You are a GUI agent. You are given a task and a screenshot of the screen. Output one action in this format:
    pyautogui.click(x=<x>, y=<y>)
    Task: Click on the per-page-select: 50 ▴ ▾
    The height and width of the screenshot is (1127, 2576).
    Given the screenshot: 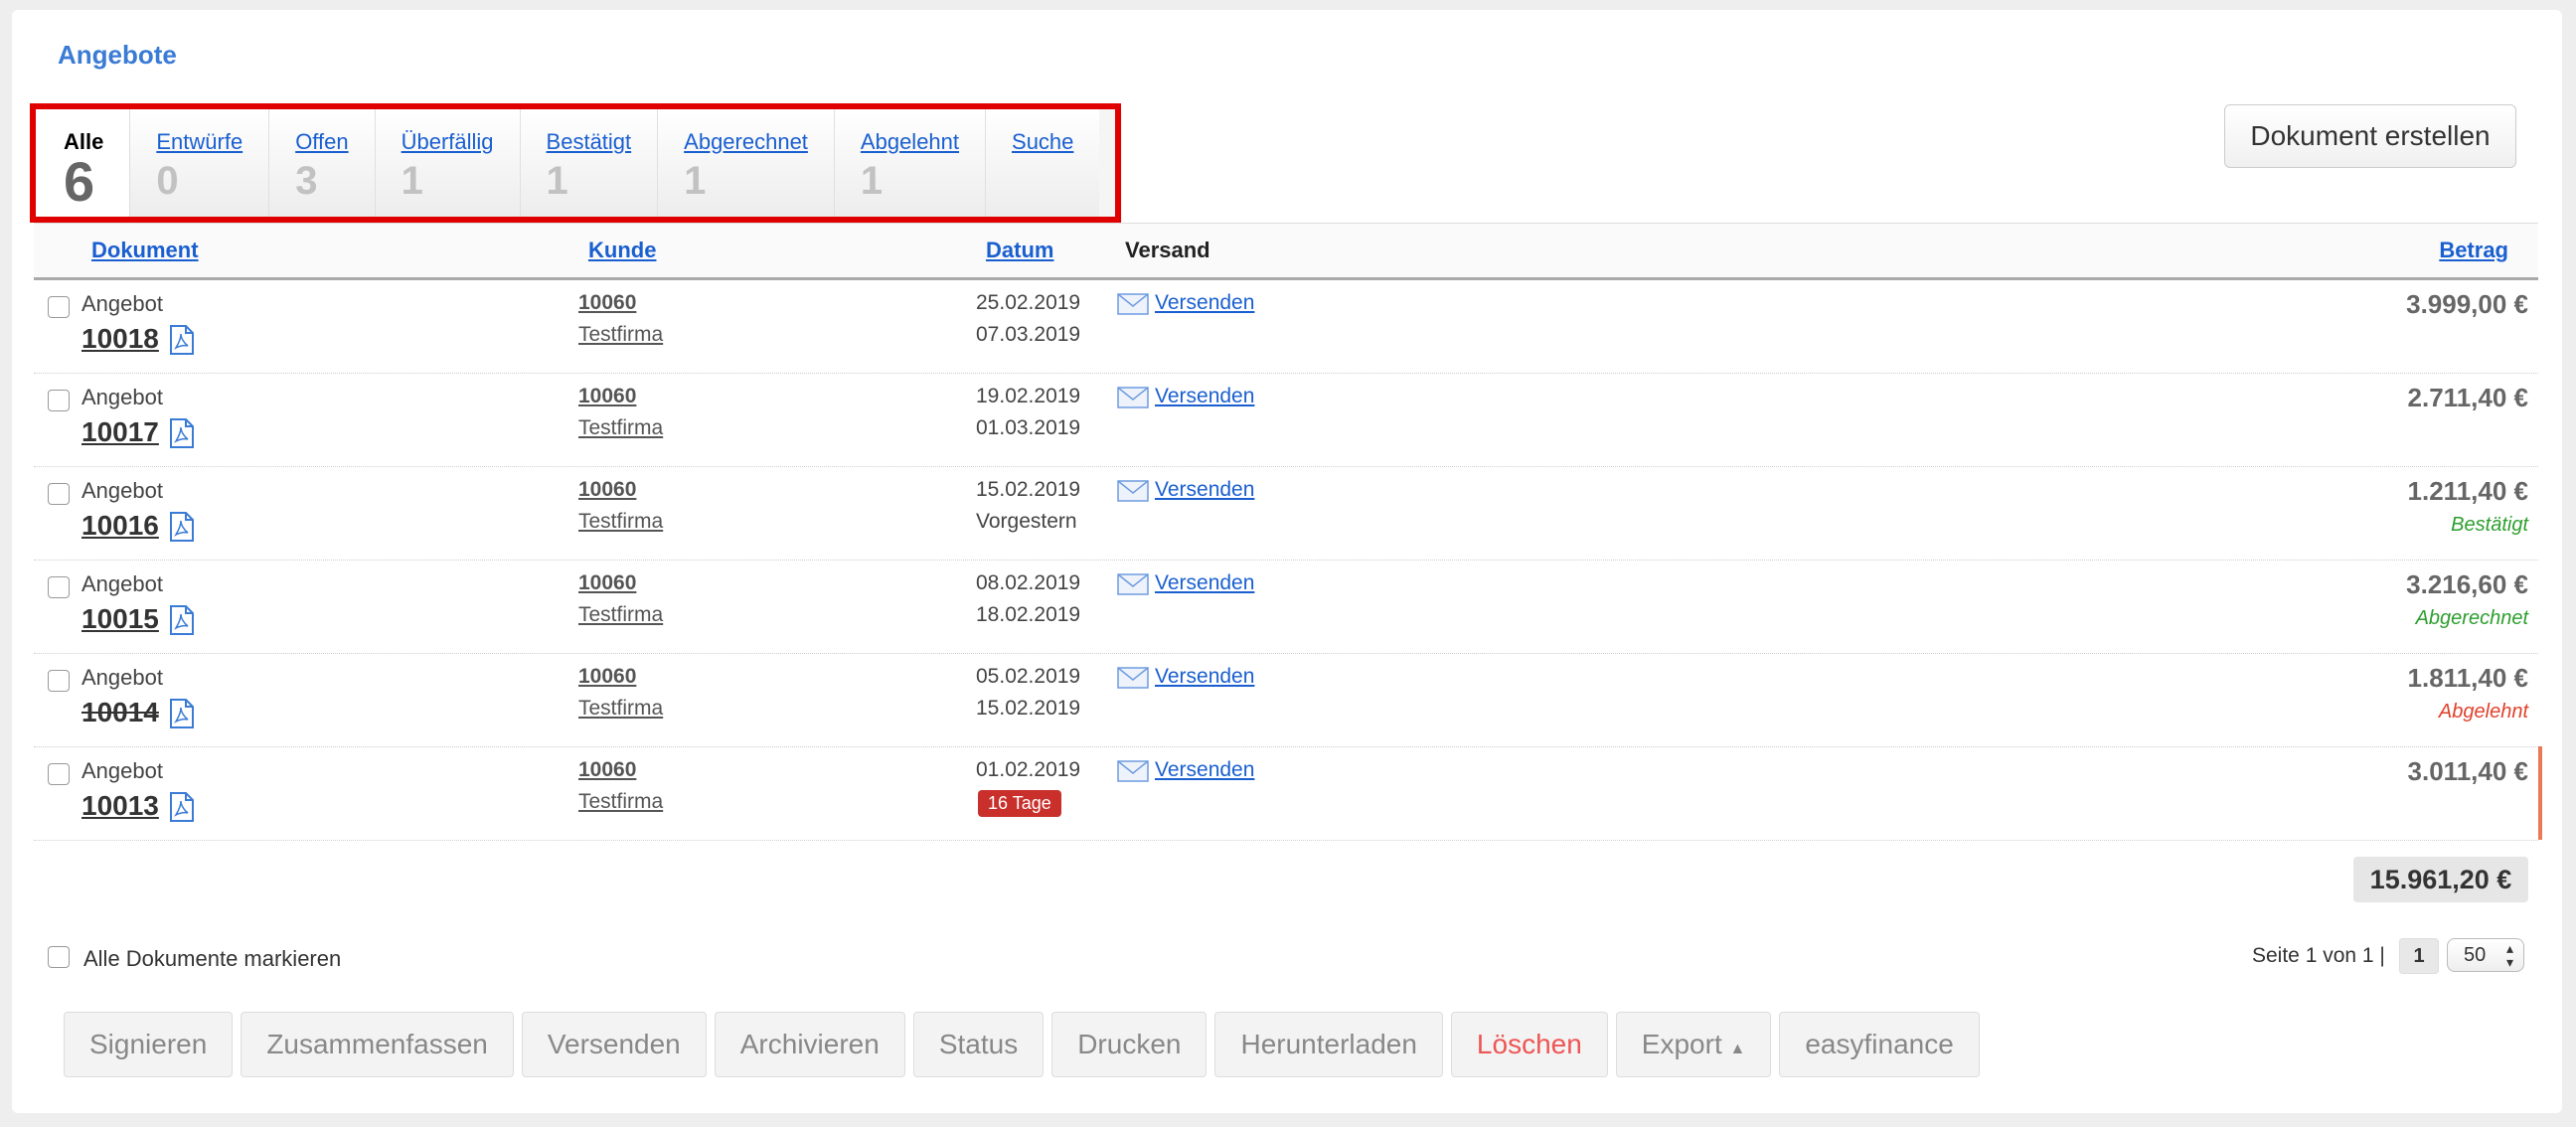 What is the action you would take?
    pyautogui.click(x=2485, y=955)
    